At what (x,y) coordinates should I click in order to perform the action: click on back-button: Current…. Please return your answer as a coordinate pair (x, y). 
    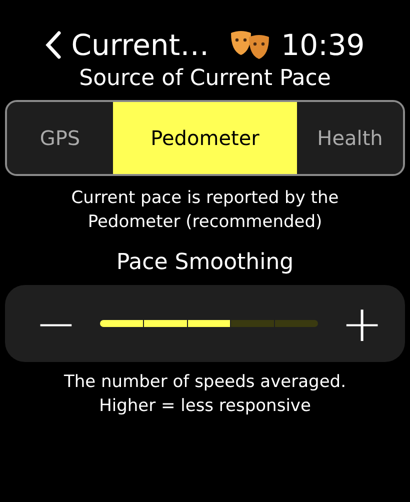
    Looking at the image, I should click on (127, 45).